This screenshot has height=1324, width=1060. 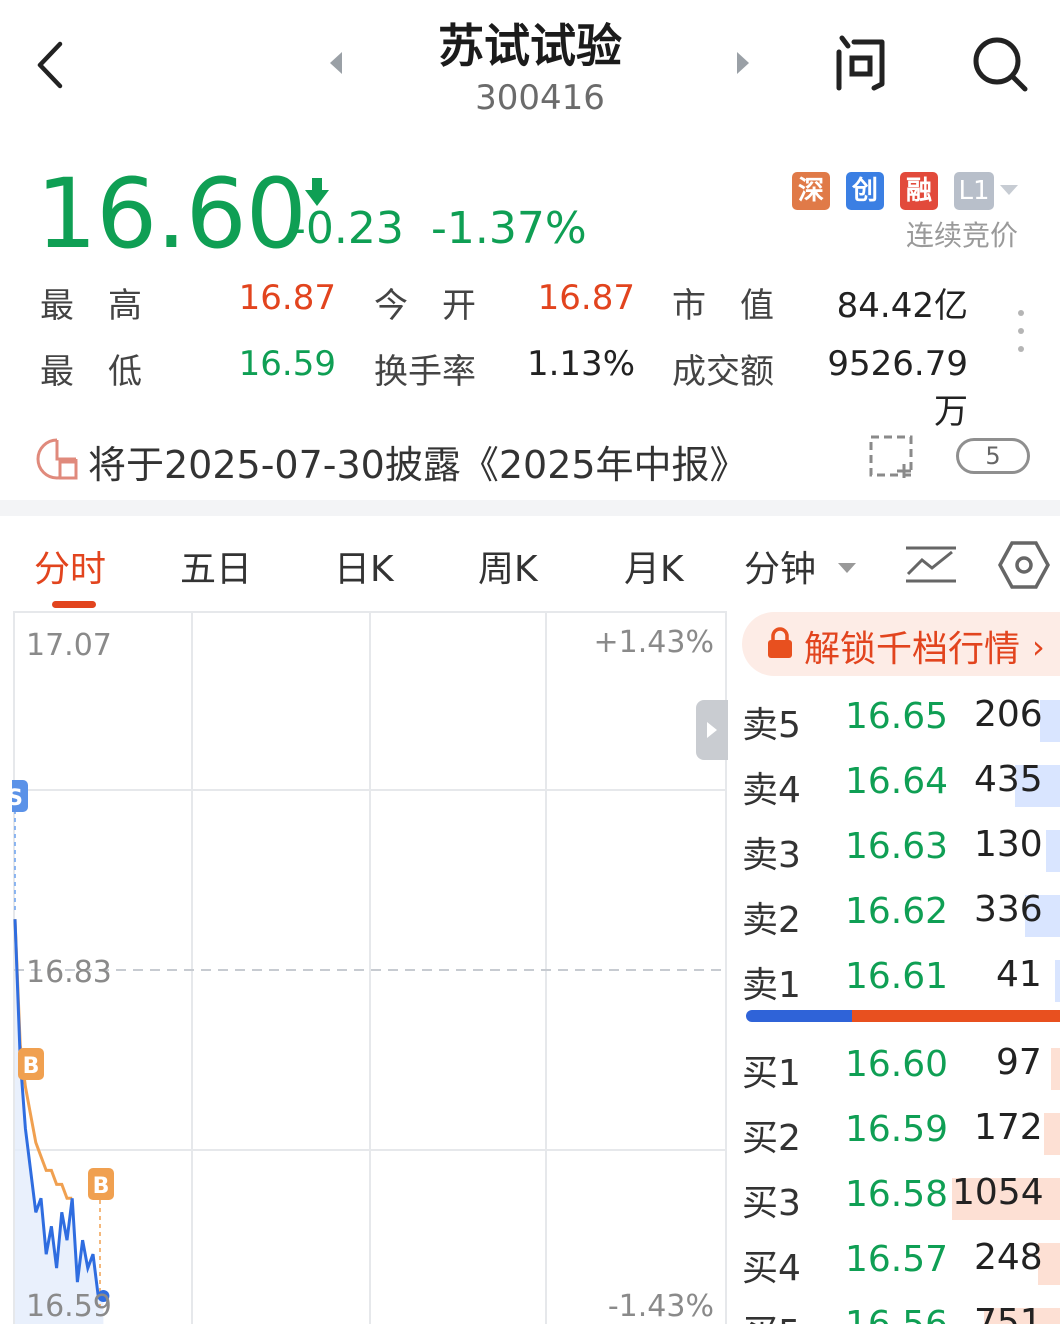 I want to click on price-change: -0.23, so click(x=347, y=228).